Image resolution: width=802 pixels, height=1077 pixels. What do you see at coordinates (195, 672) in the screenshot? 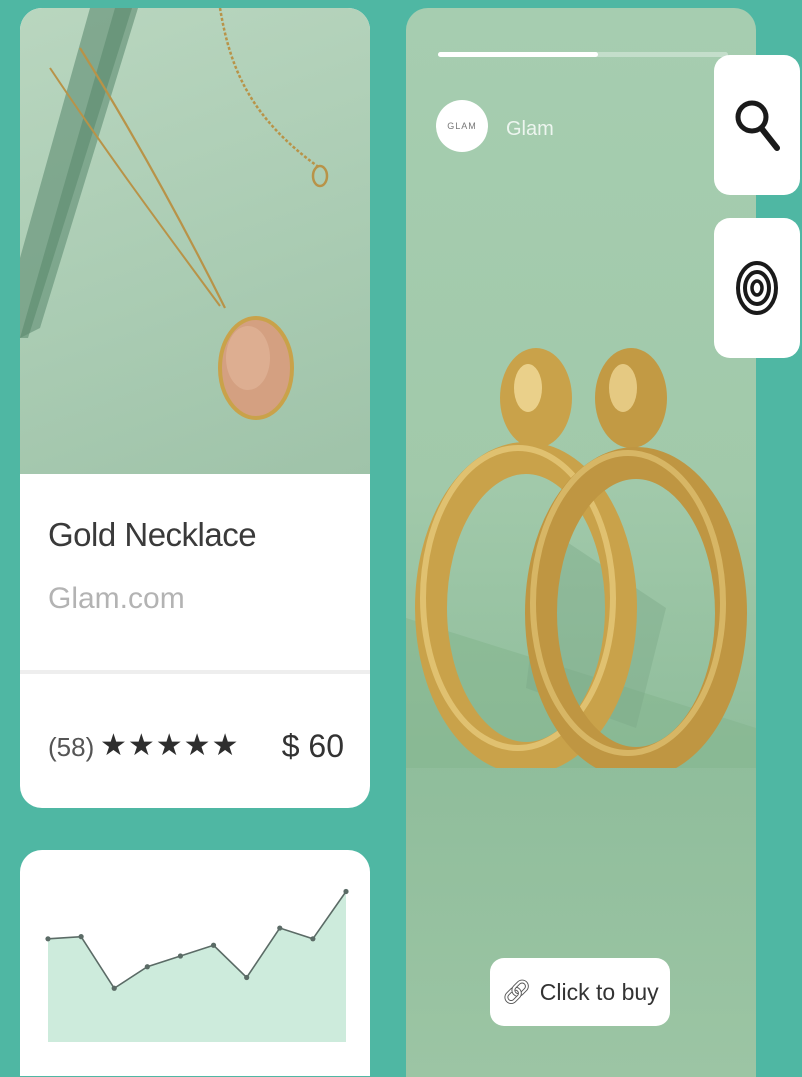
I see `divider` at bounding box center [195, 672].